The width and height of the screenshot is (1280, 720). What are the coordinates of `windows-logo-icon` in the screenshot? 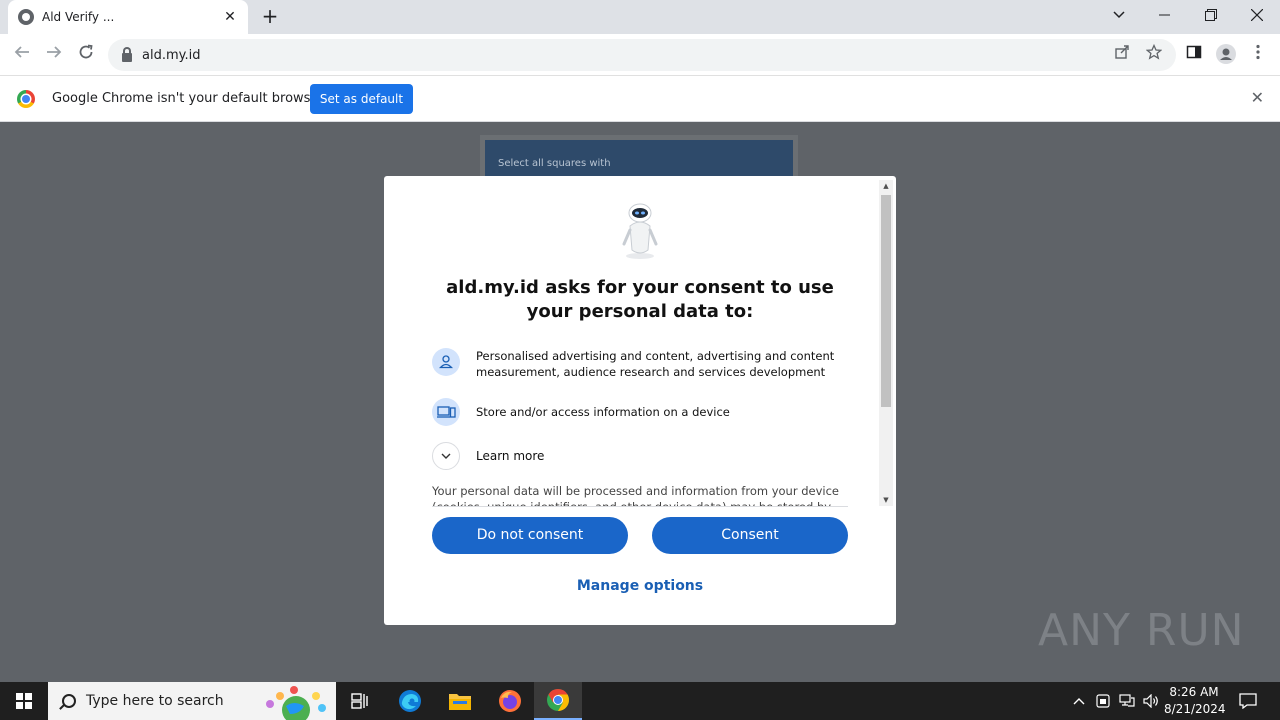 It's located at (24, 701).